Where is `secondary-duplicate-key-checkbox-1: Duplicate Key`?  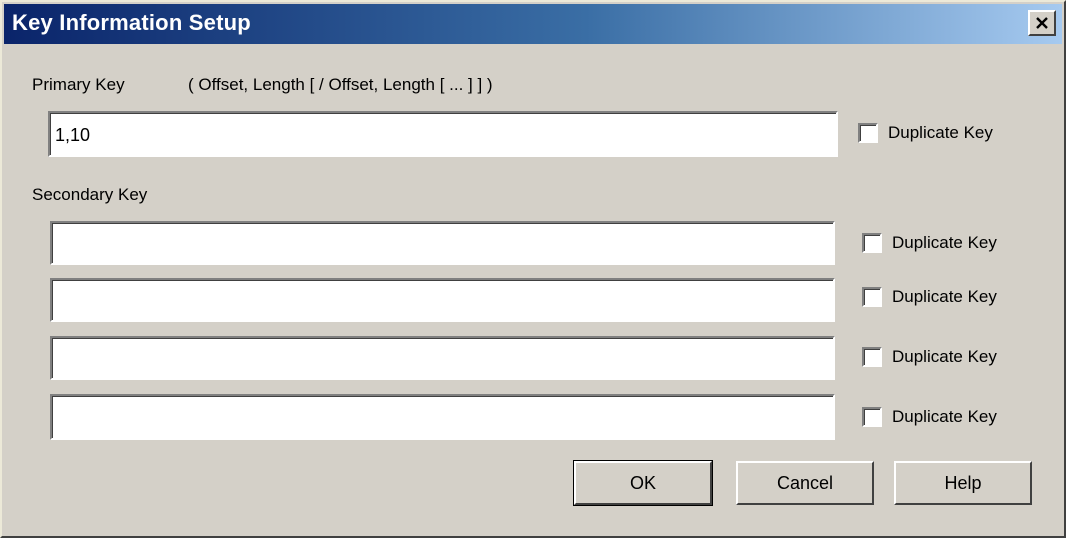
secondary-duplicate-key-checkbox-1: Duplicate Key is located at coordinates (929, 243).